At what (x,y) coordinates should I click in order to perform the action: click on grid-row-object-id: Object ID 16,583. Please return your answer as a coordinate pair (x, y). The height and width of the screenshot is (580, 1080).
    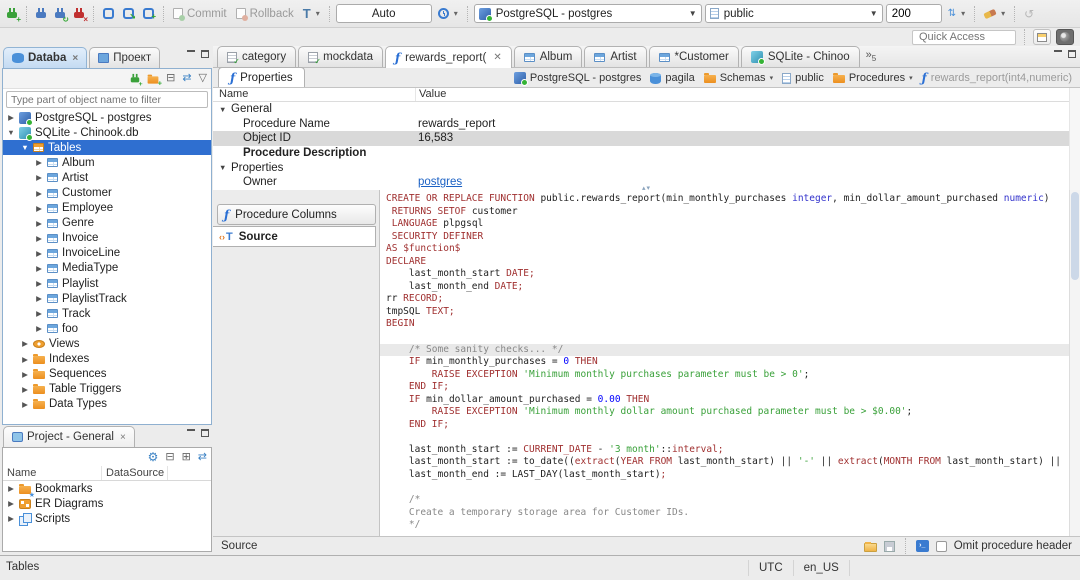
    Looking at the image, I should click on (646, 138).